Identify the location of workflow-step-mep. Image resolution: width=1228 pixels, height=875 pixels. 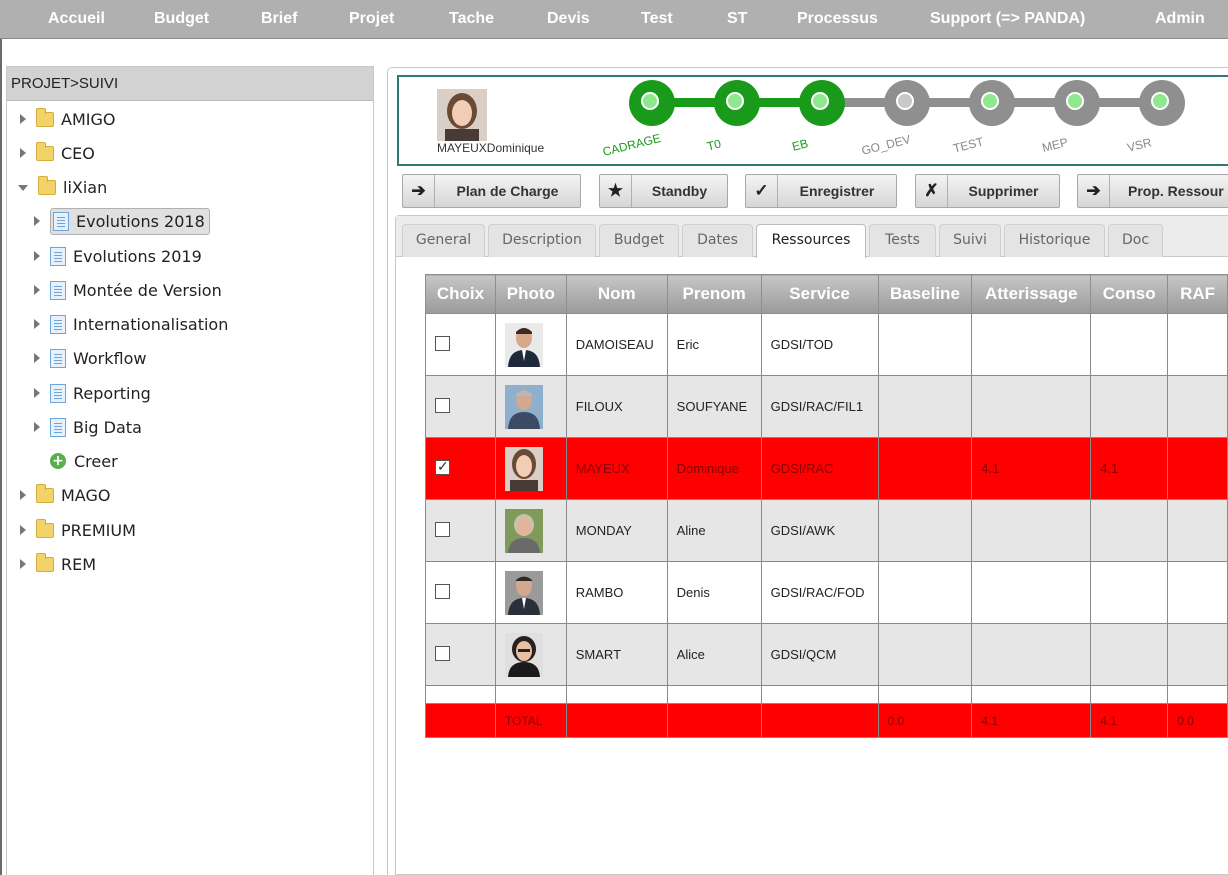
(1077, 103).